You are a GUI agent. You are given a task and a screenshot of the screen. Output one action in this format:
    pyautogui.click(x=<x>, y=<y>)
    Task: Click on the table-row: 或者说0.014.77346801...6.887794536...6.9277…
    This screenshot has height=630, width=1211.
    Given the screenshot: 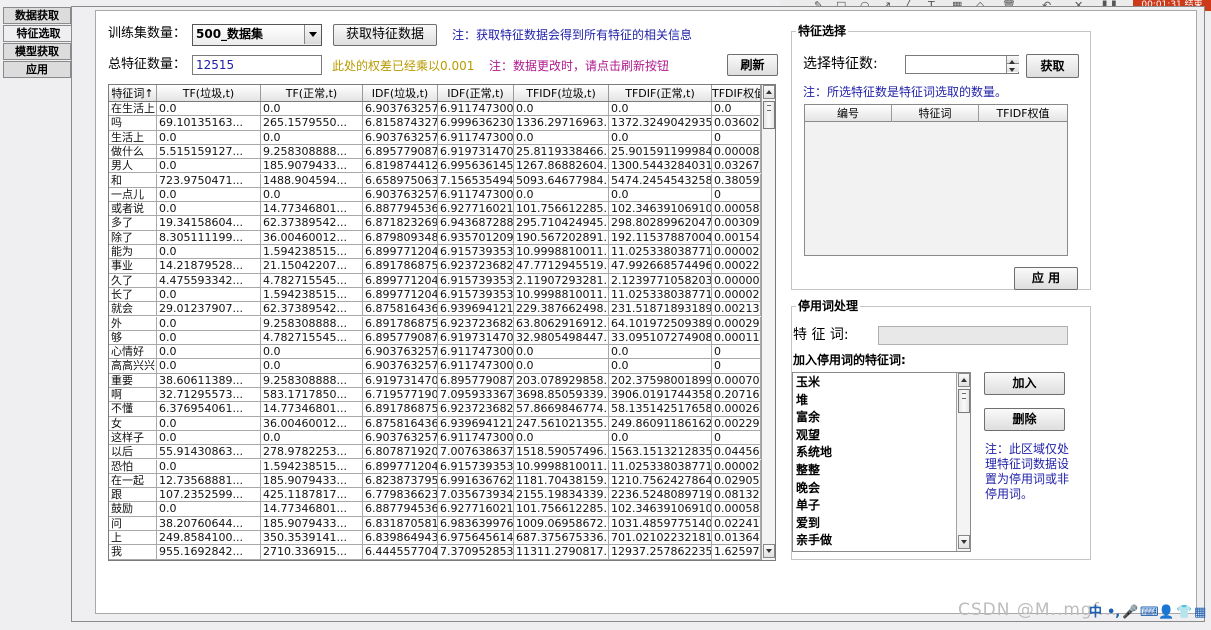 What is the action you would take?
    pyautogui.click(x=435, y=209)
    